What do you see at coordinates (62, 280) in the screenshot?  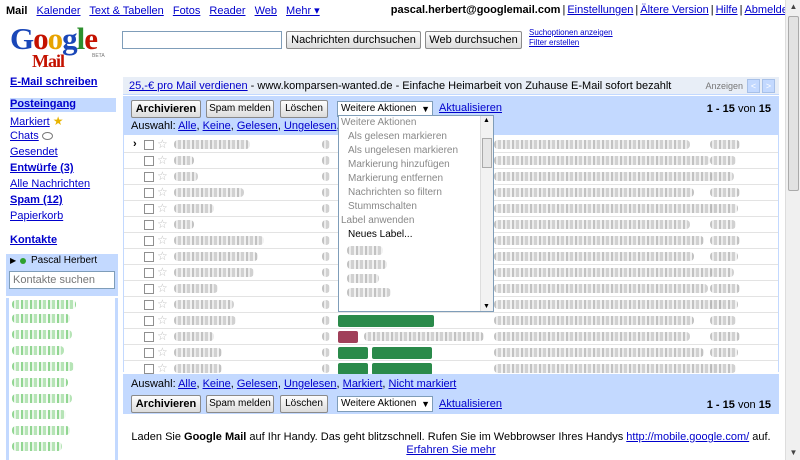 I see `contact-search-input: Kontakte suchen` at bounding box center [62, 280].